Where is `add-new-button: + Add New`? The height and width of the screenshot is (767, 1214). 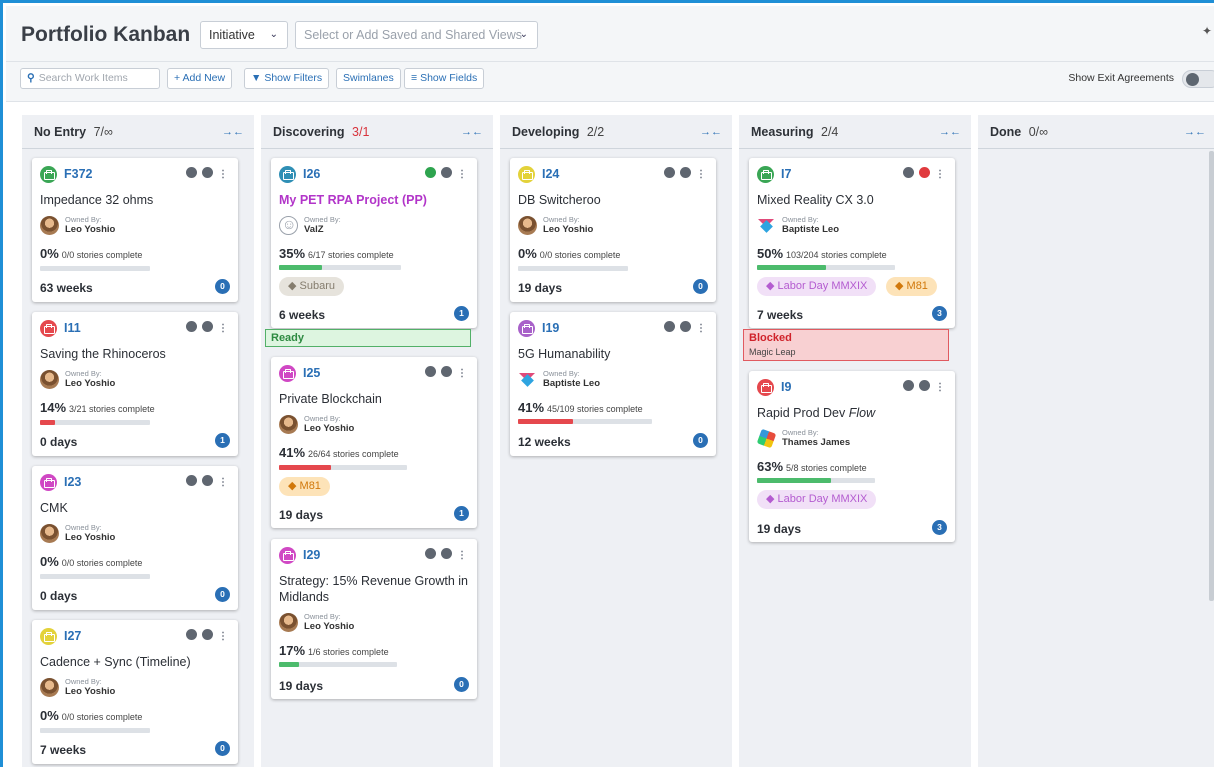 add-new-button: + Add New is located at coordinates (200, 78).